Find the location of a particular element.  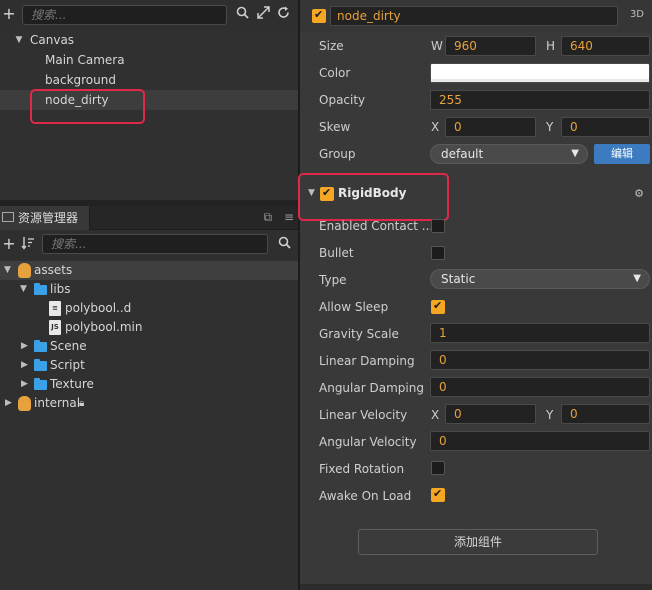

bullet-label: Bullet is located at coordinates (336, 253).